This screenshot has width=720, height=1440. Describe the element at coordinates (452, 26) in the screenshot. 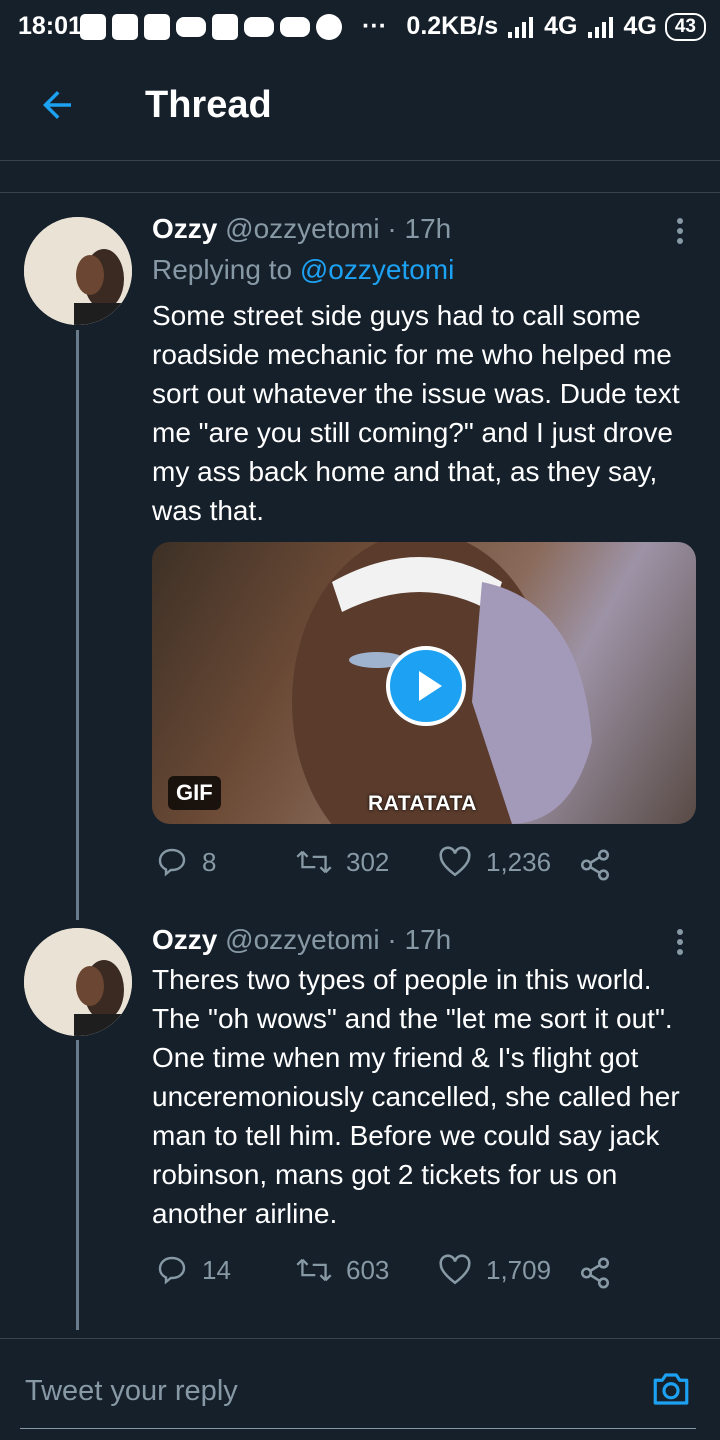

I see `network-speed: 0.2KB/s` at that location.